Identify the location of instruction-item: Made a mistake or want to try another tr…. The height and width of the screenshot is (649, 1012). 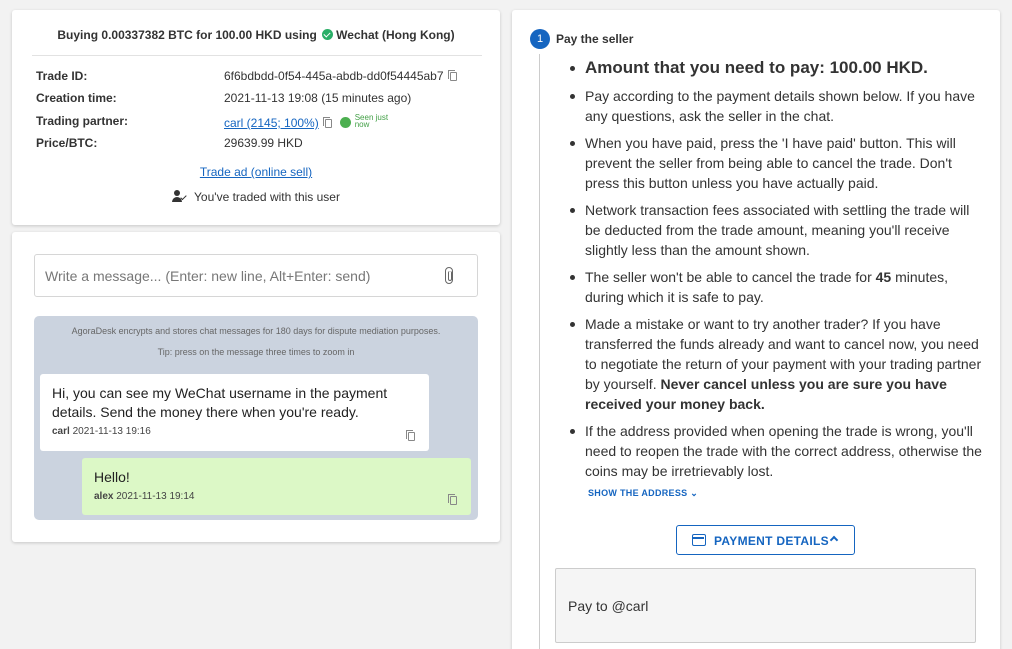
(775, 364).